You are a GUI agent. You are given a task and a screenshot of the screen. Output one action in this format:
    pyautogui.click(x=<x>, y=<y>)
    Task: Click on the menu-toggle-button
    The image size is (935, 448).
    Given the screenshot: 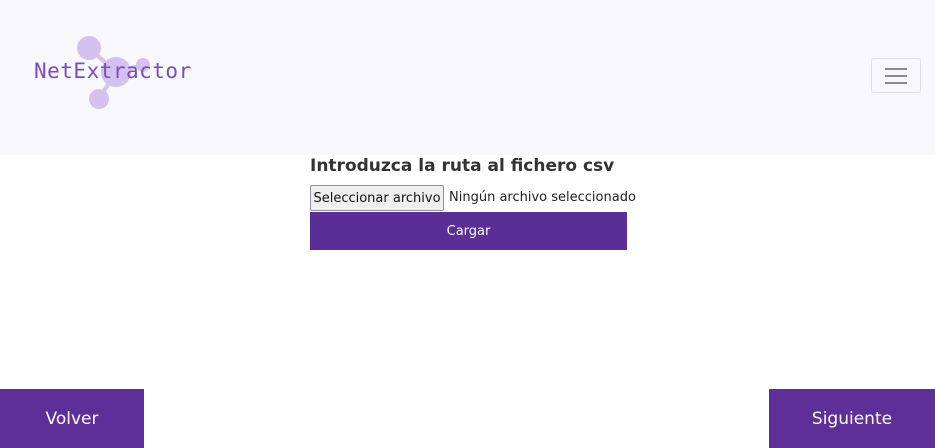 What is the action you would take?
    pyautogui.click(x=896, y=75)
    